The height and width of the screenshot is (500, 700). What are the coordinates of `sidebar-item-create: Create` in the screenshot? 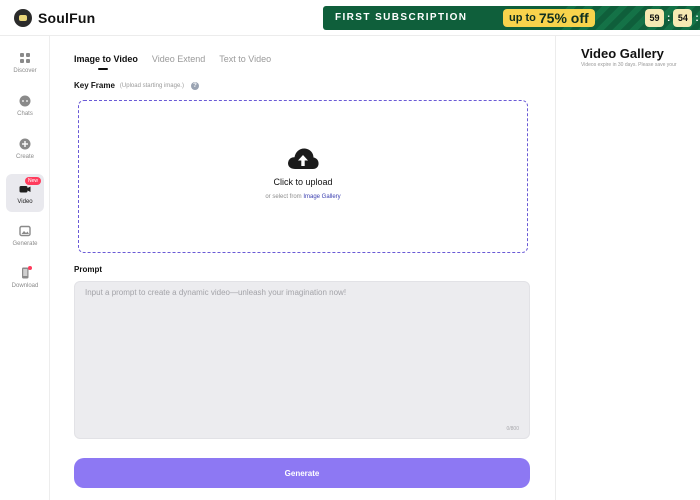 It's located at (25, 148).